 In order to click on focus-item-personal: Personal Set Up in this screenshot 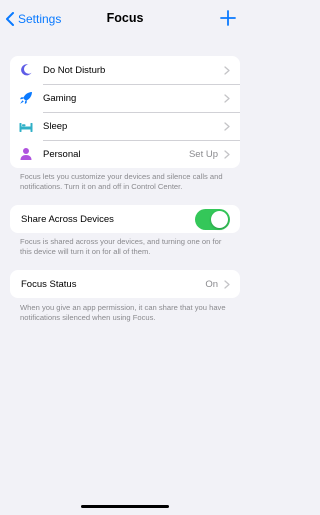, I will do `click(125, 154)`.